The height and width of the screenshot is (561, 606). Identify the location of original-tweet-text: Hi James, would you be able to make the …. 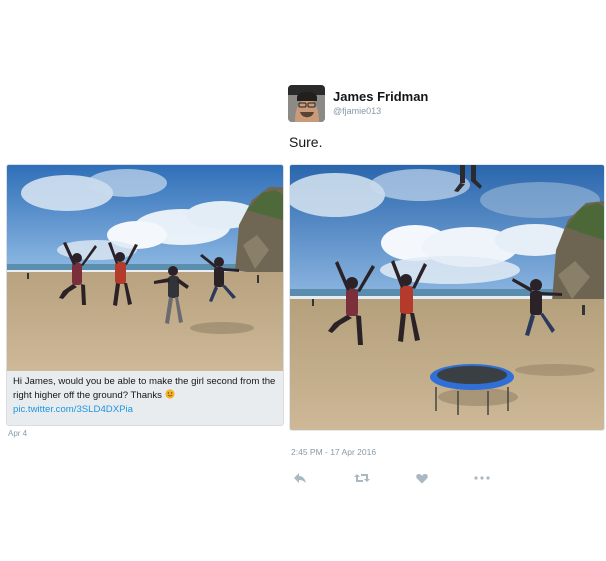
(147, 396).